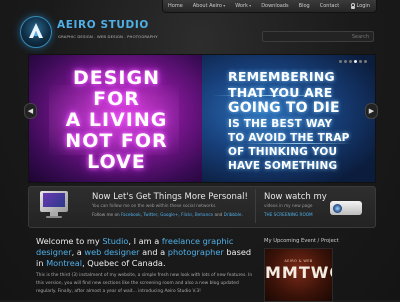  I want to click on lock-icon, so click(352, 6).